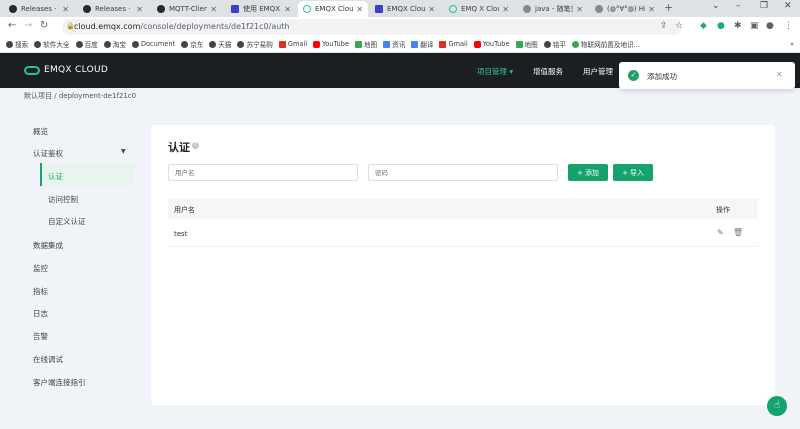  Describe the element at coordinates (738, 26) in the screenshot. I see `extensions-puzzle-icon: ✱` at that location.